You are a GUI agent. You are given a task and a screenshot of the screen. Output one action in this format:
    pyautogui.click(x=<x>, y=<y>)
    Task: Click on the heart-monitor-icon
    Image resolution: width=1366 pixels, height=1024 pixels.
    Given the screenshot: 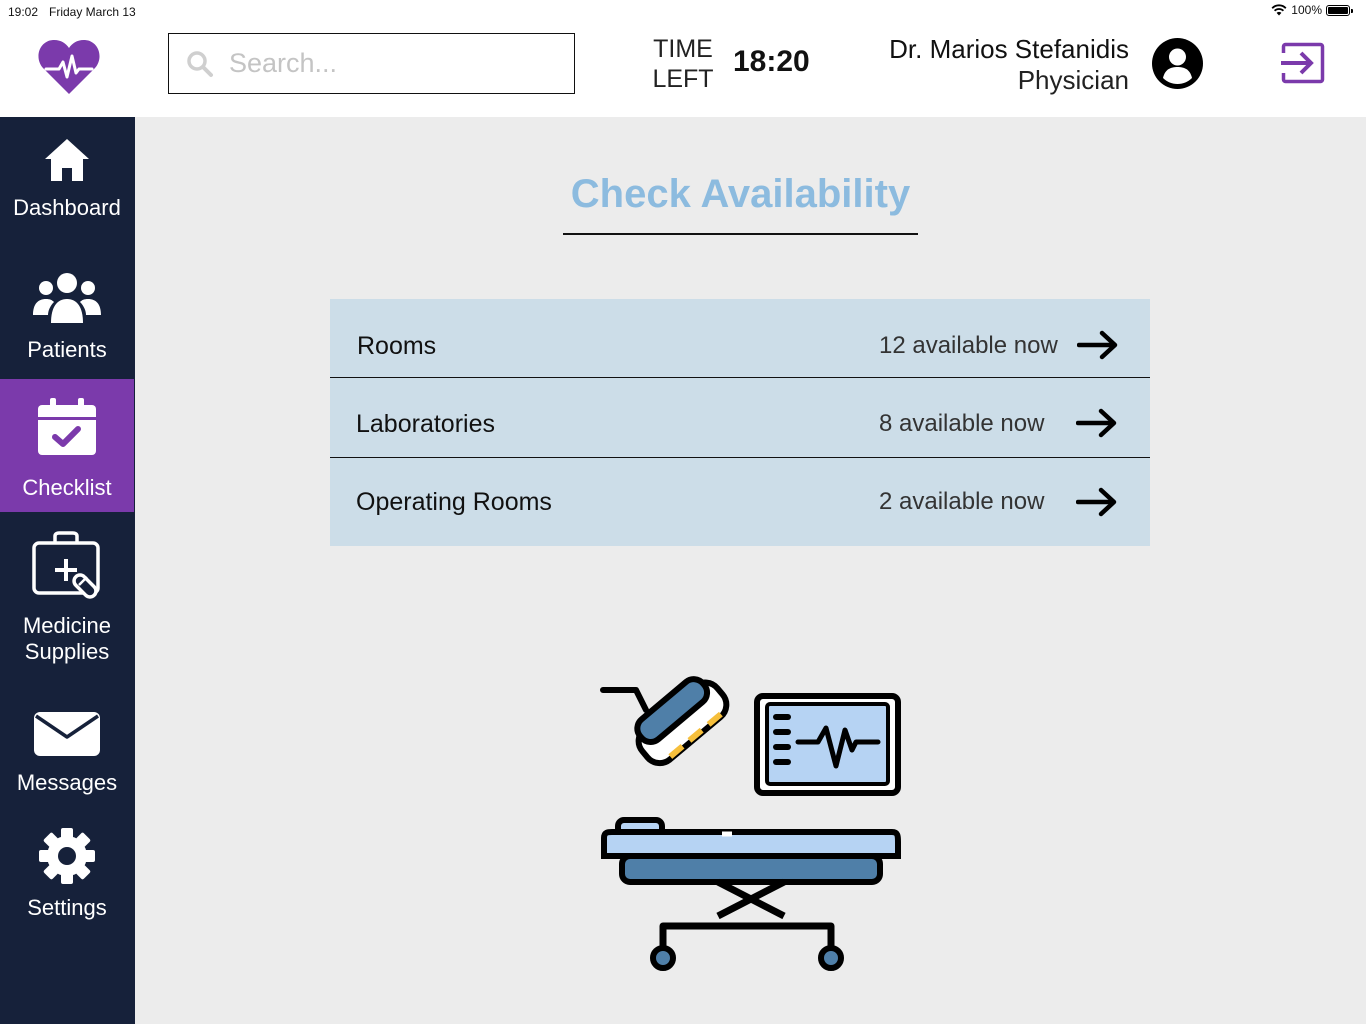 What is the action you would take?
    pyautogui.click(x=827, y=744)
    